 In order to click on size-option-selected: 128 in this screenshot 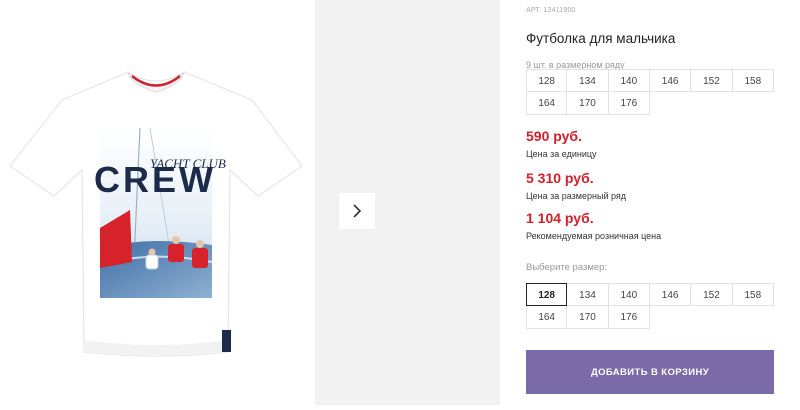, I will do `click(547, 294)`.